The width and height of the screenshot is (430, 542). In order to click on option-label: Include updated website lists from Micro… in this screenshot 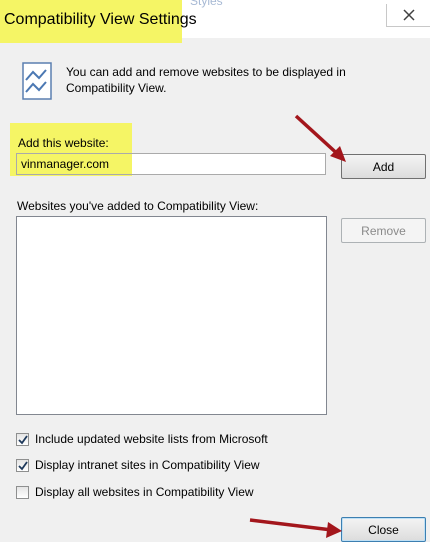, I will do `click(151, 439)`.